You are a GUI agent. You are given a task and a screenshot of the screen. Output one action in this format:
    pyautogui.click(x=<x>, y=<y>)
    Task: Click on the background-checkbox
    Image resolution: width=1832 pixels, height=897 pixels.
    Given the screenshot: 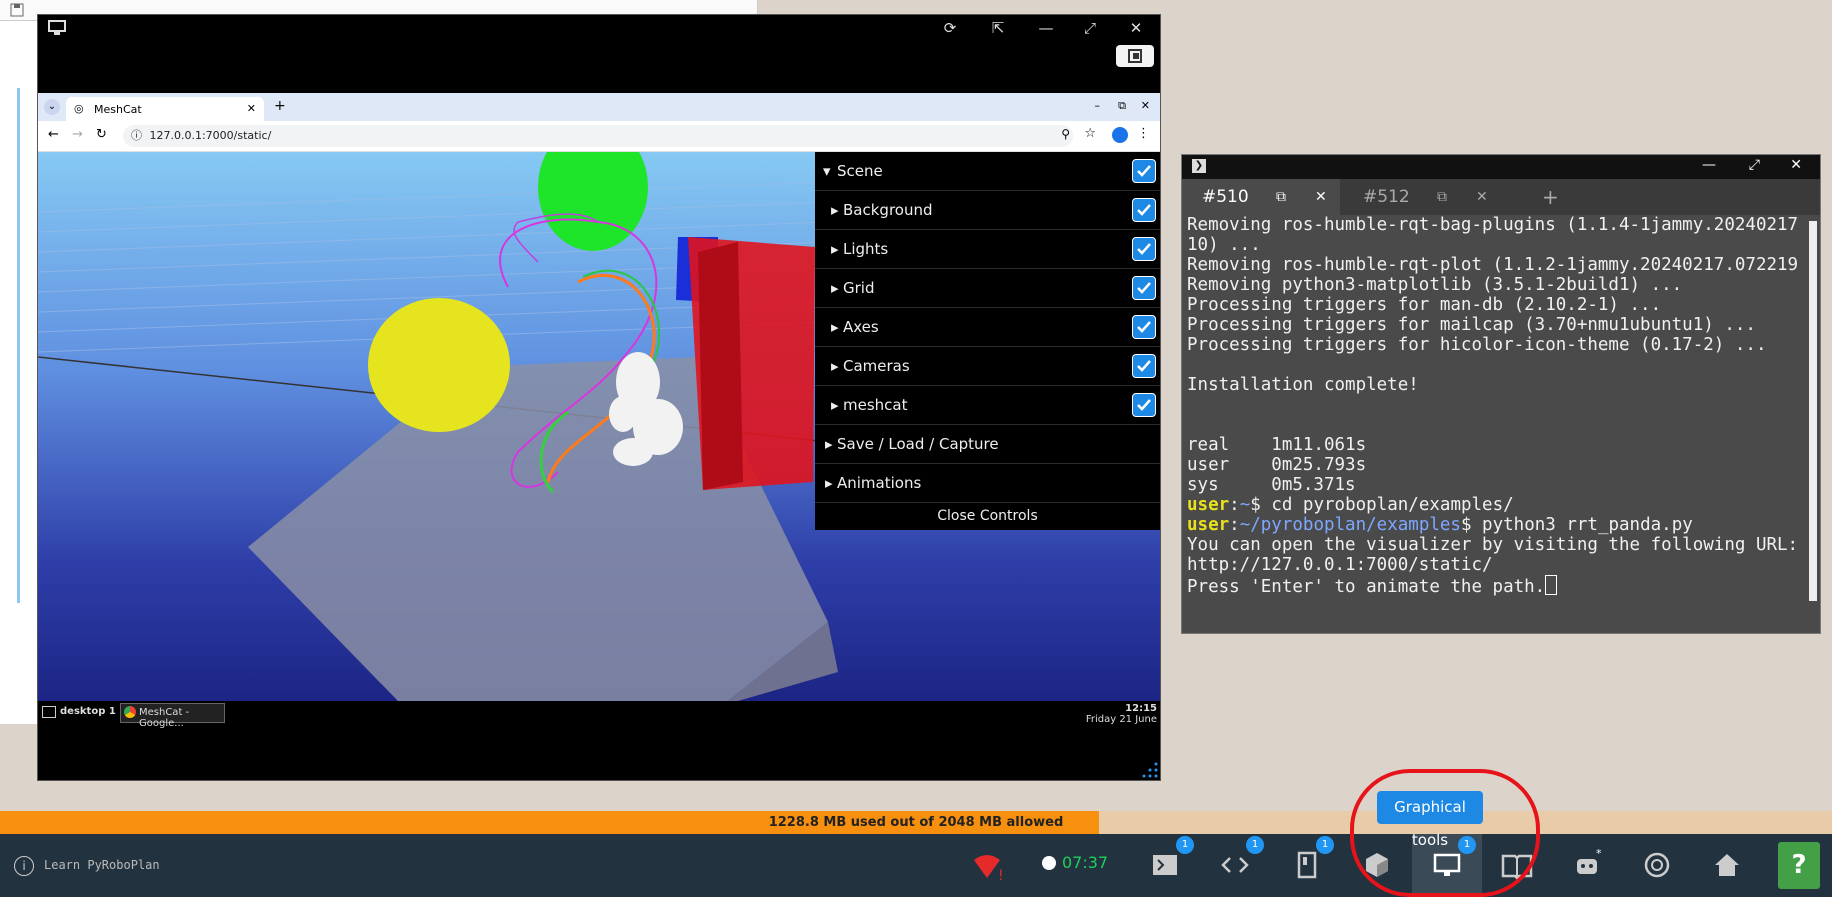 What is the action you would take?
    pyautogui.click(x=1144, y=210)
    